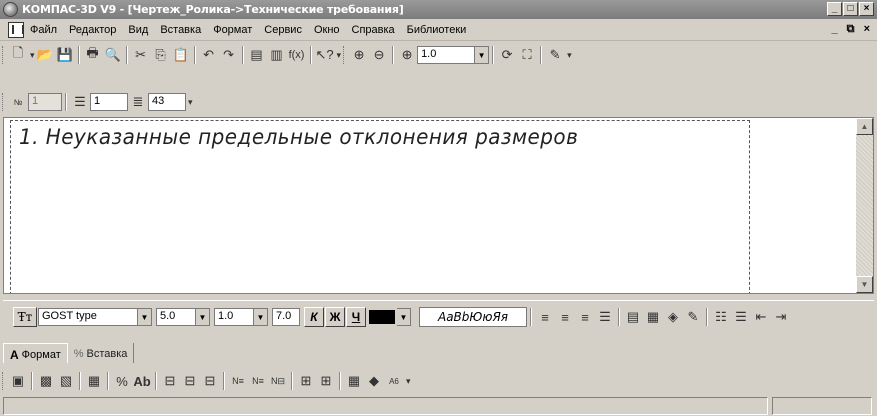 This screenshot has height=416, width=877. What do you see at coordinates (673, 317) in the screenshot?
I see `insert-picture-icon: ◈` at bounding box center [673, 317].